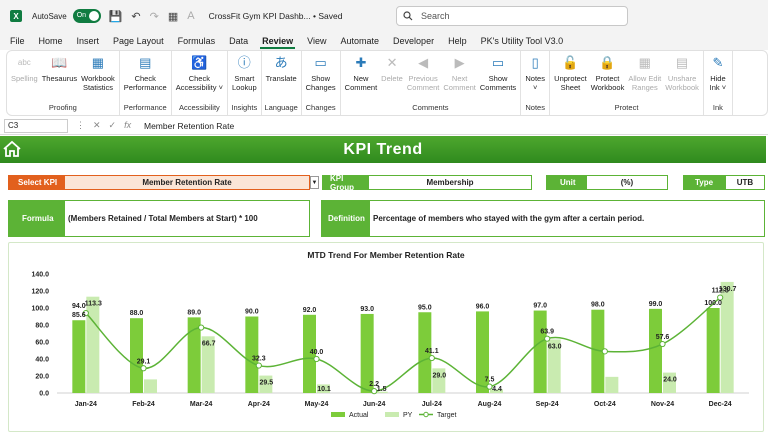 The image size is (768, 433). What do you see at coordinates (44, 394) in the screenshot?
I see `y-tick-label: 0.0` at bounding box center [44, 394].